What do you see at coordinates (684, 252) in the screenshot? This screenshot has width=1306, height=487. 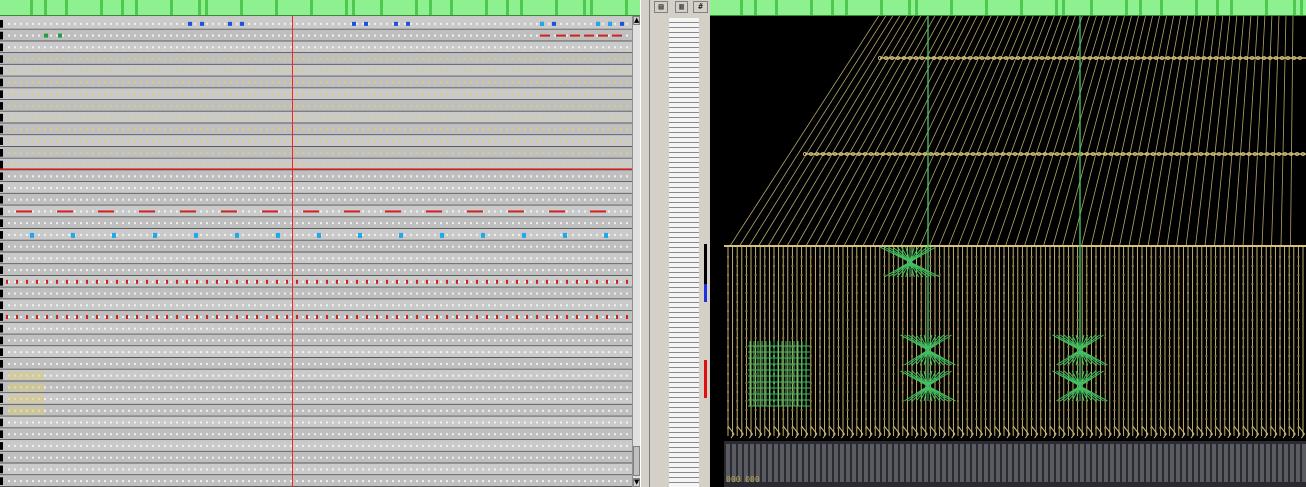 I see `key-column` at bounding box center [684, 252].